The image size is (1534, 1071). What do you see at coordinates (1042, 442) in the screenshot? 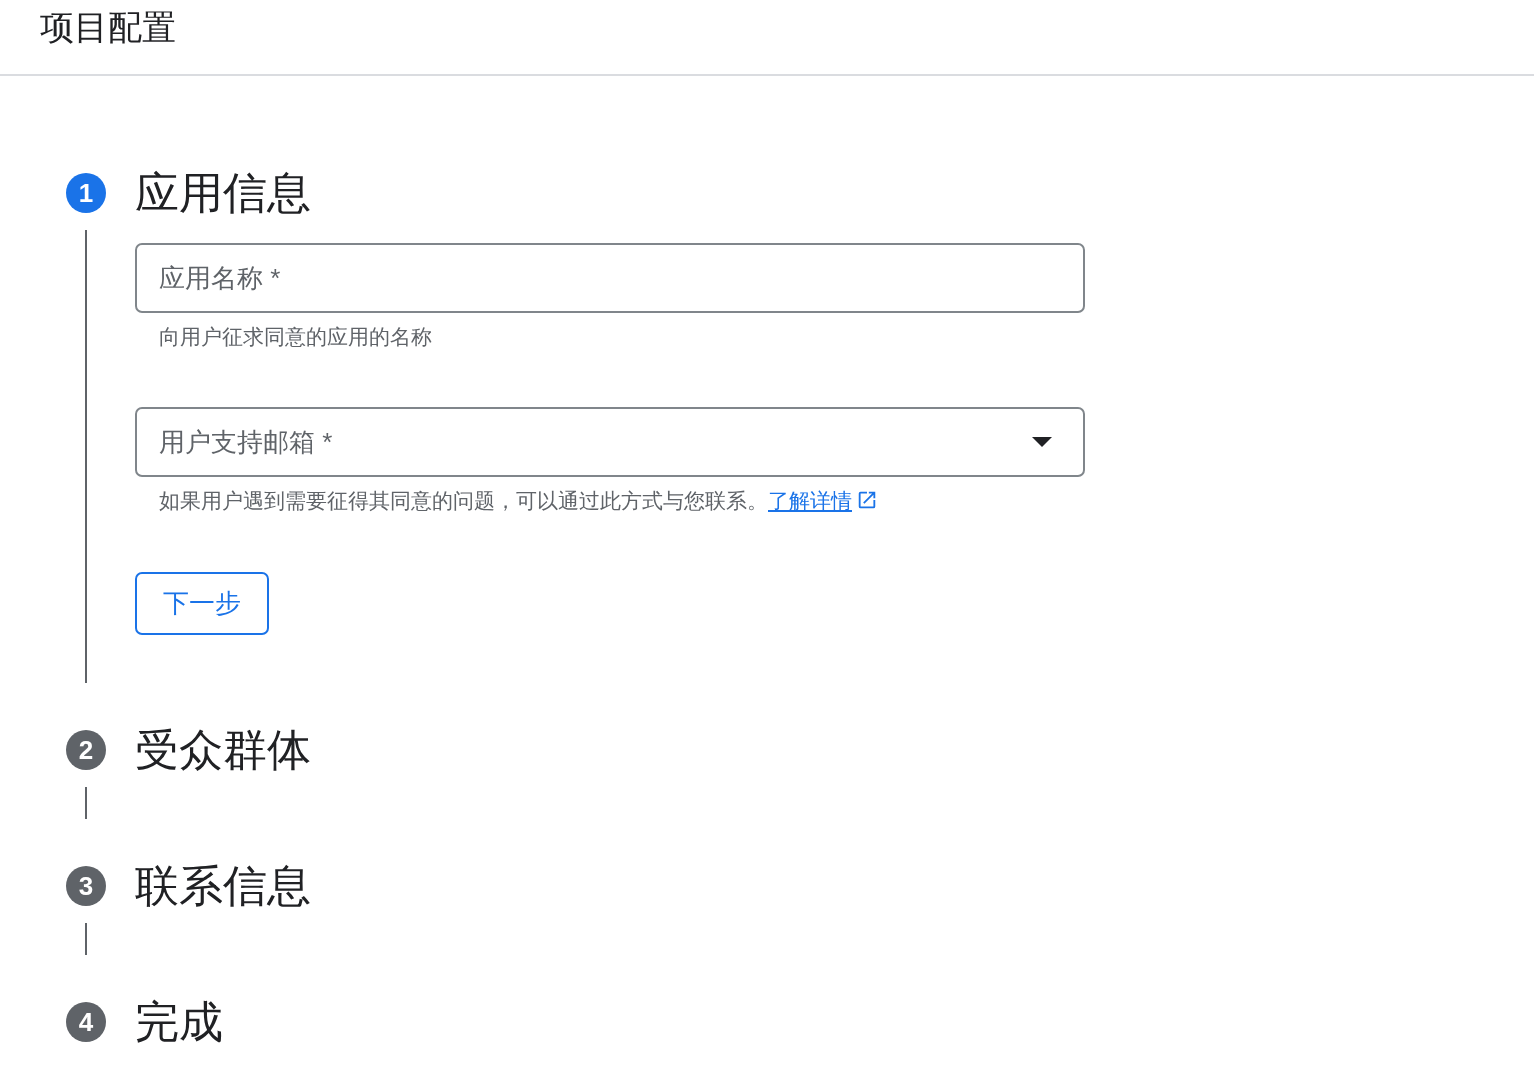
I see `dropdown-caret-icon` at bounding box center [1042, 442].